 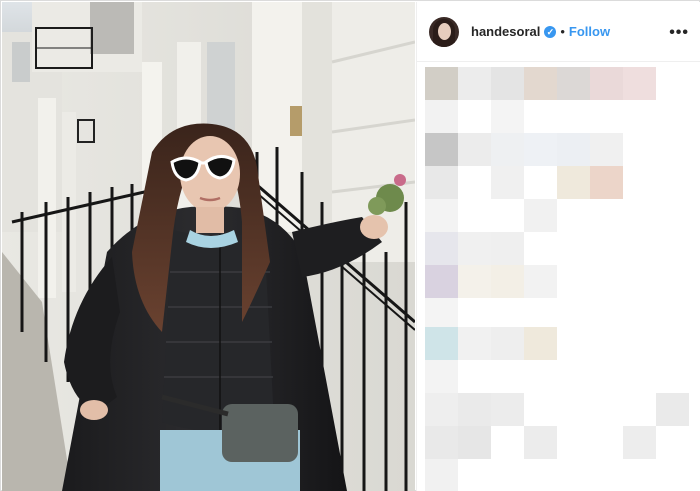 What do you see at coordinates (679, 33) in the screenshot?
I see `more-options-icon: •••` at bounding box center [679, 33].